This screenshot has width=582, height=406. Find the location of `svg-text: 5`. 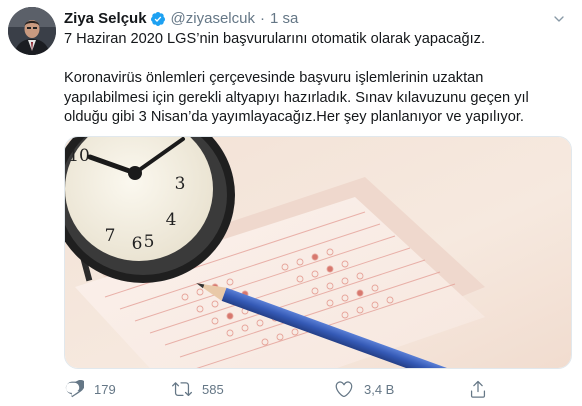

svg-text: 5 is located at coordinates (149, 242).